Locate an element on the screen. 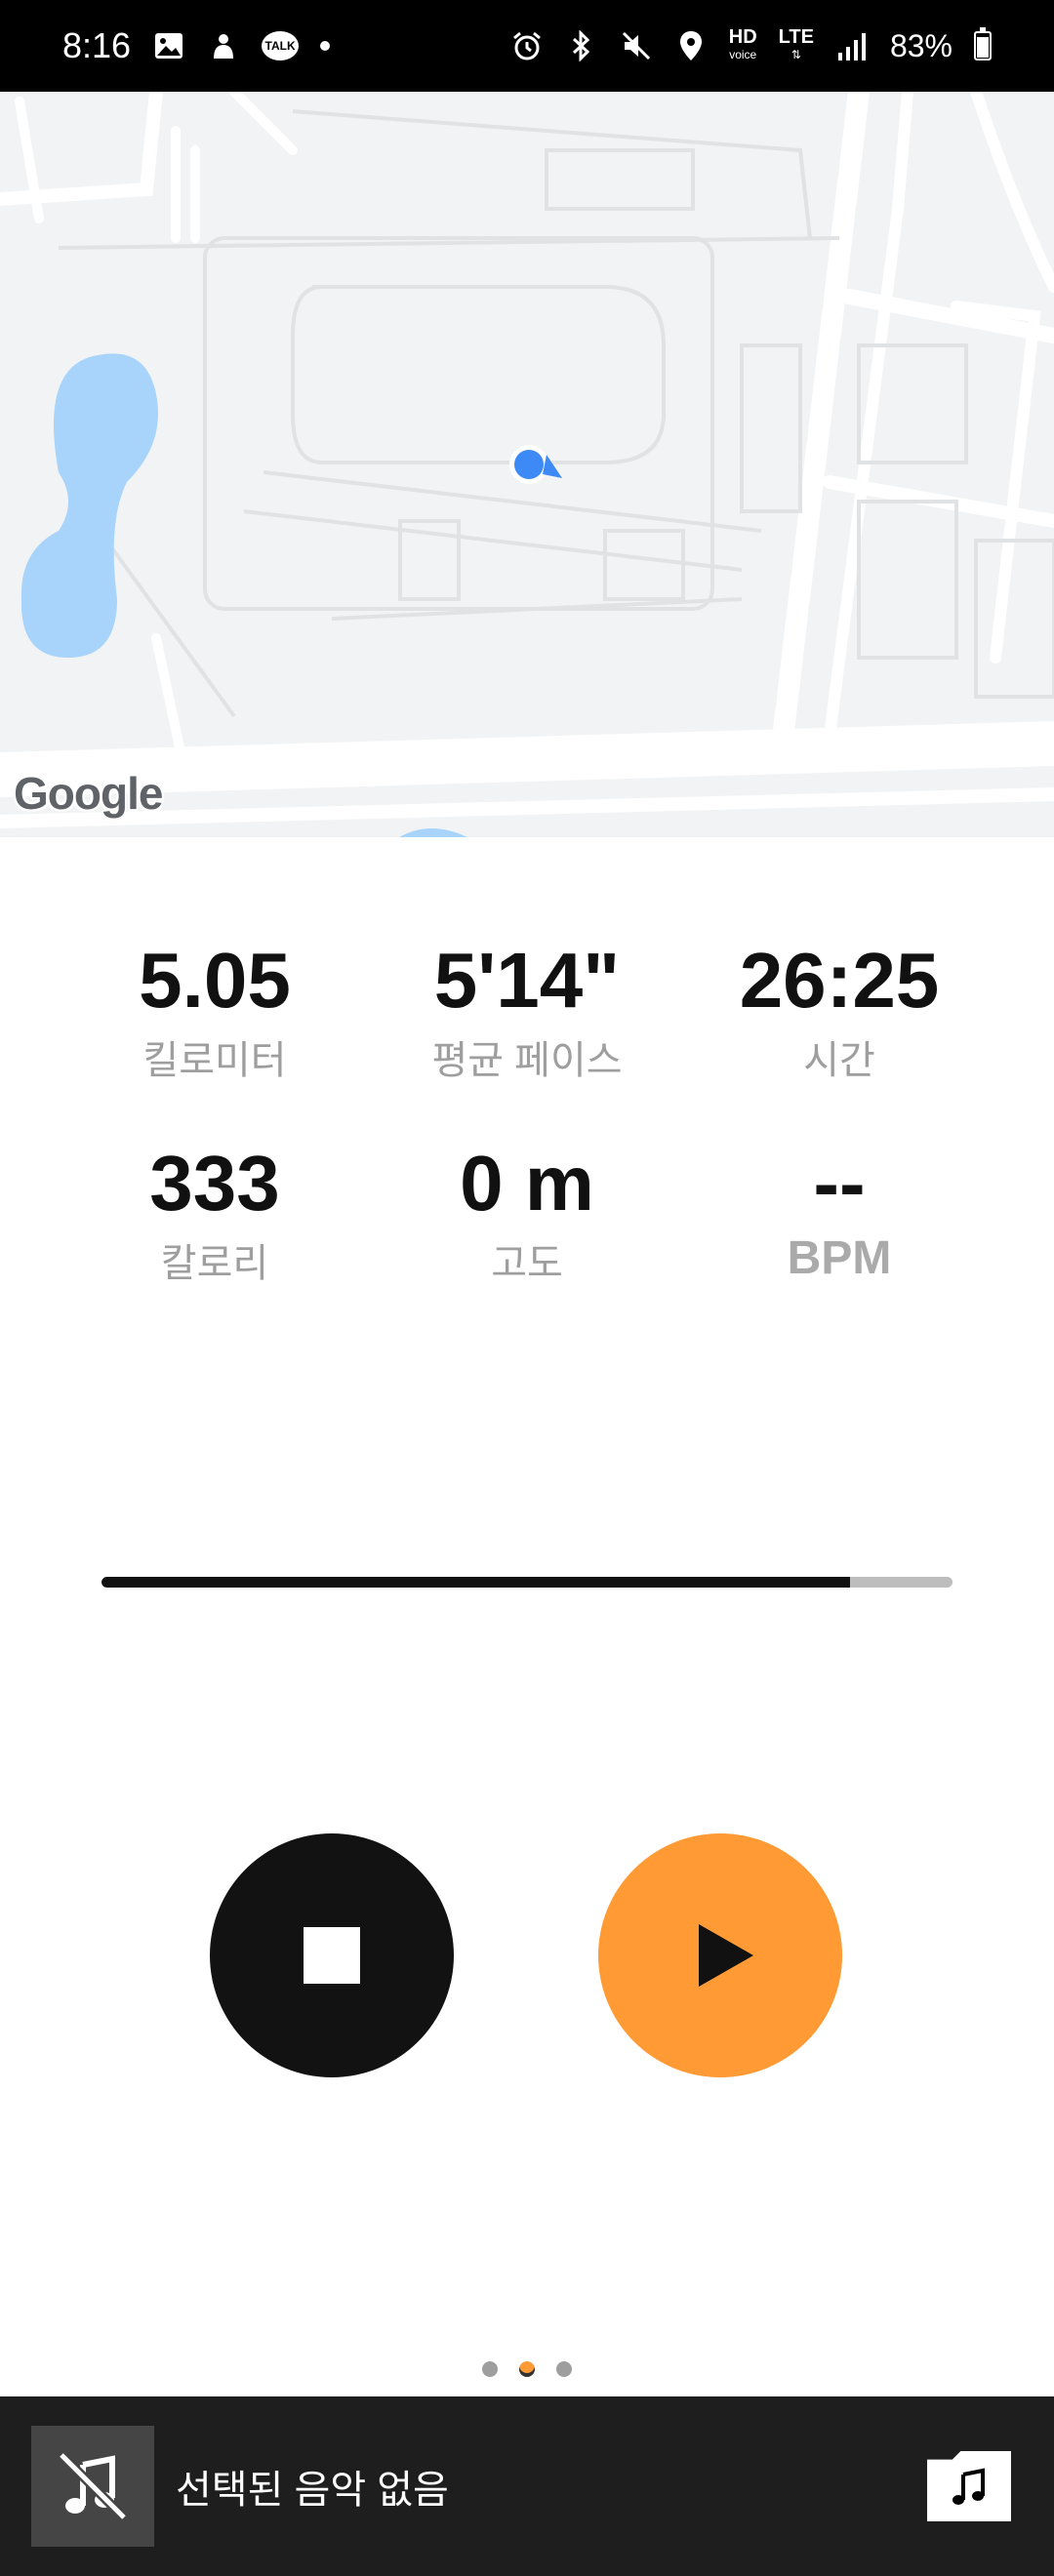 This screenshot has height=2576, width=1054. alarm-icon is located at coordinates (527, 45).